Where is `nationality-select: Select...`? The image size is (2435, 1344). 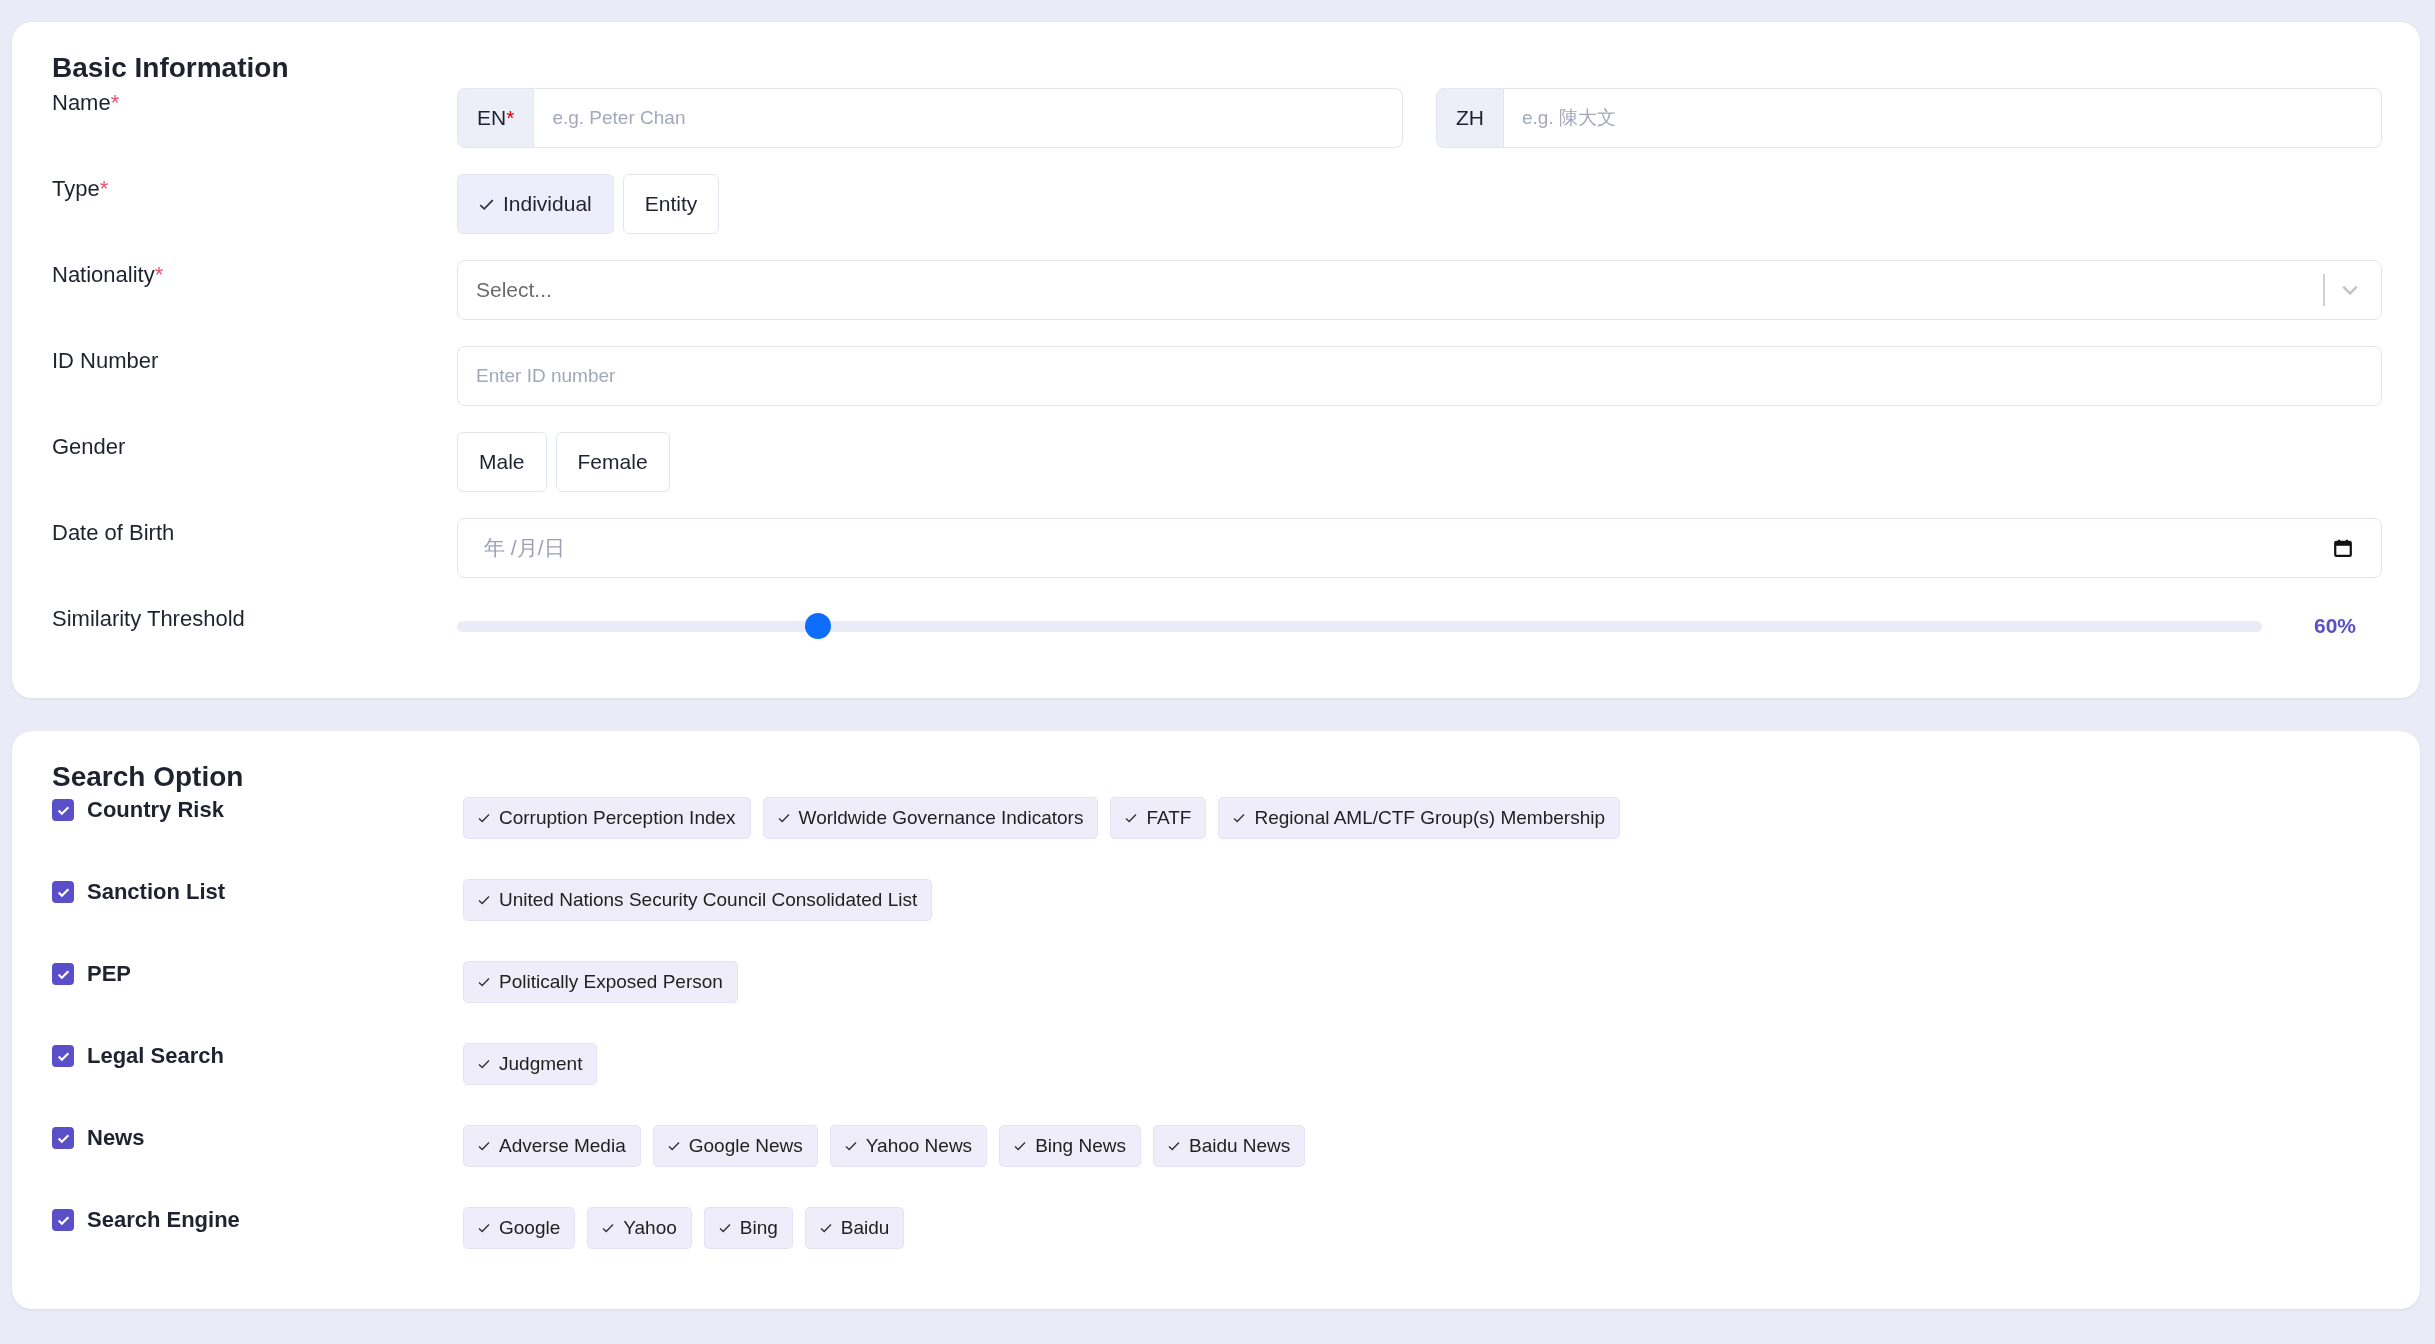
nationality-select: Select... is located at coordinates (1419, 290).